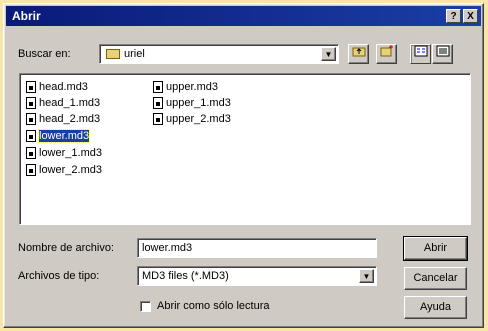  I want to click on look-in-label: Buscar en:, so click(44, 54).